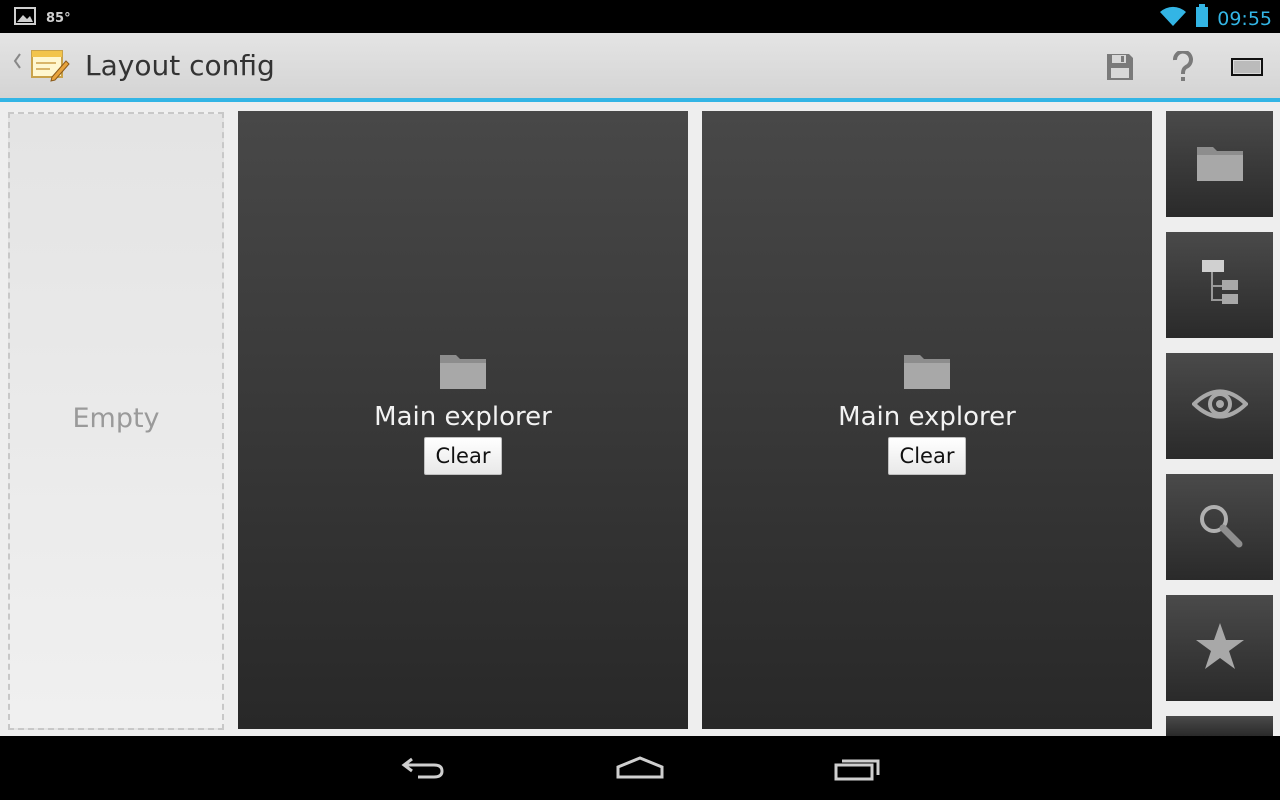 This screenshot has height=800, width=1280. I want to click on battery-icon, so click(1202, 18).